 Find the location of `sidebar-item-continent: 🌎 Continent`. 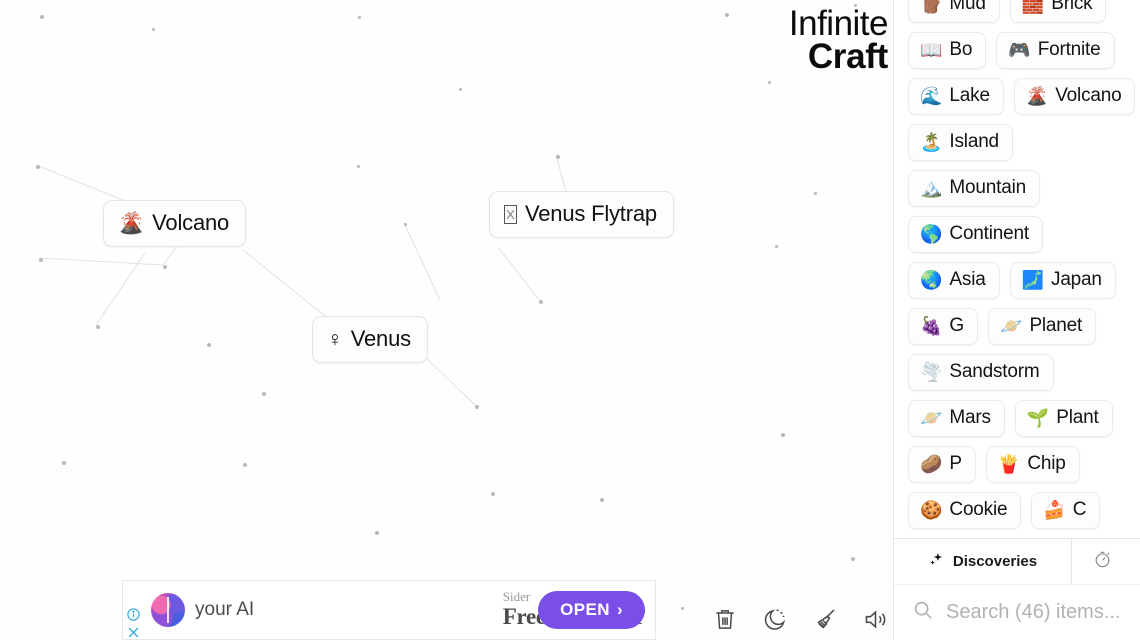

sidebar-item-continent: 🌎 Continent is located at coordinates (975, 234).